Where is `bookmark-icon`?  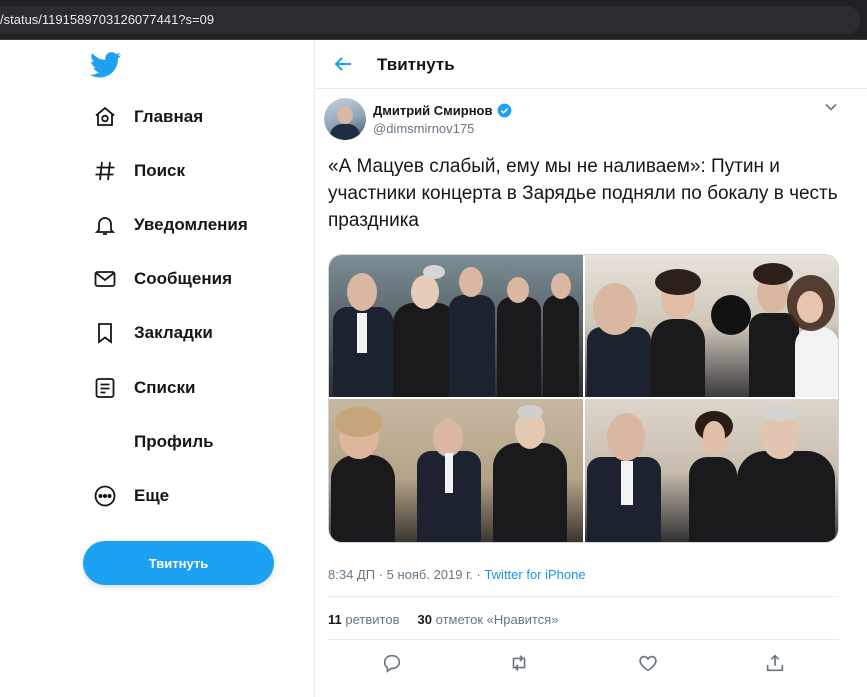 bookmark-icon is located at coordinates (105, 333).